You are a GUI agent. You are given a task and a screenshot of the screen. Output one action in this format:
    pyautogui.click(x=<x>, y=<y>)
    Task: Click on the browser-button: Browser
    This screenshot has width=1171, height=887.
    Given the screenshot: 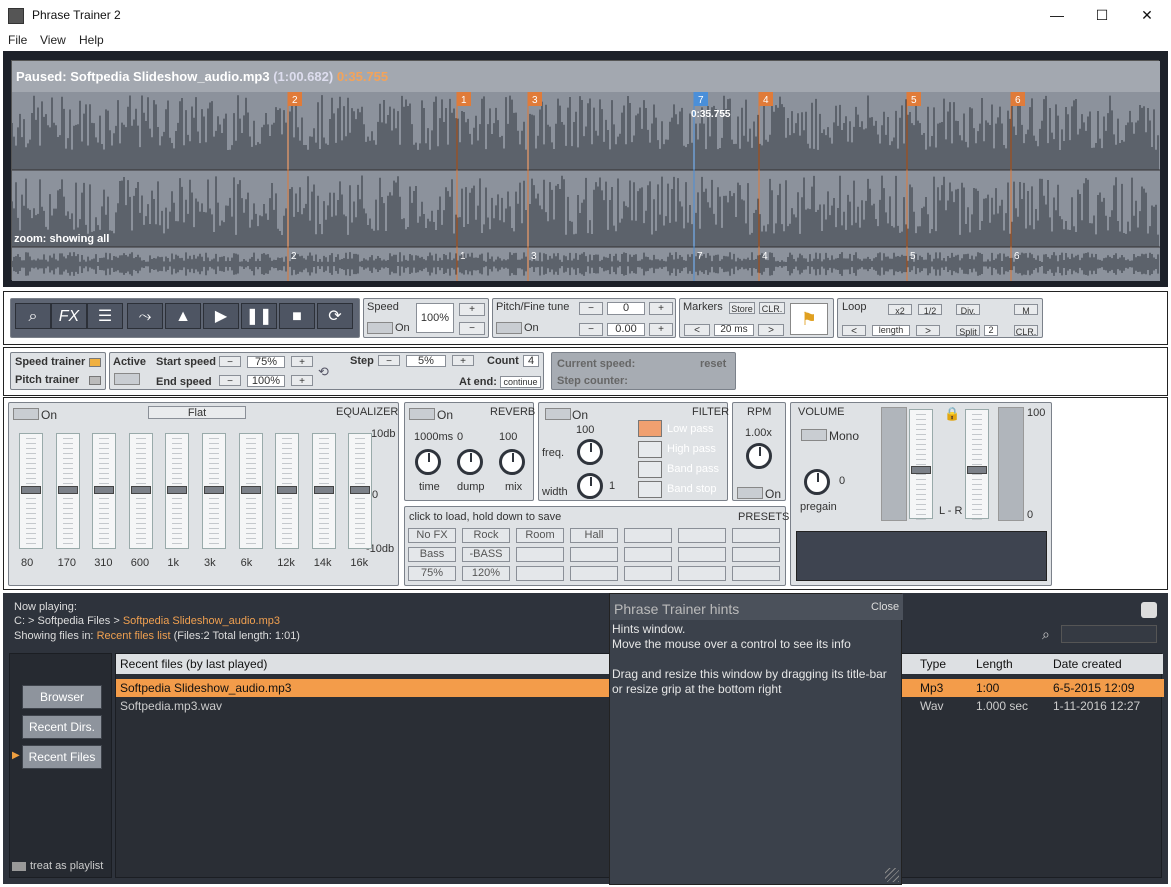 What is the action you would take?
    pyautogui.click(x=62, y=697)
    